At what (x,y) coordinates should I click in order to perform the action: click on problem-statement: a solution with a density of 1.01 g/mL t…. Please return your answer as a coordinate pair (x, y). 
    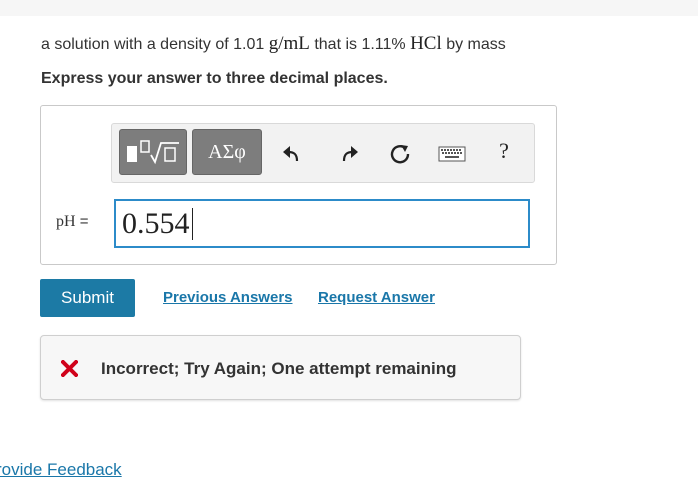
    Looking at the image, I should click on (273, 44).